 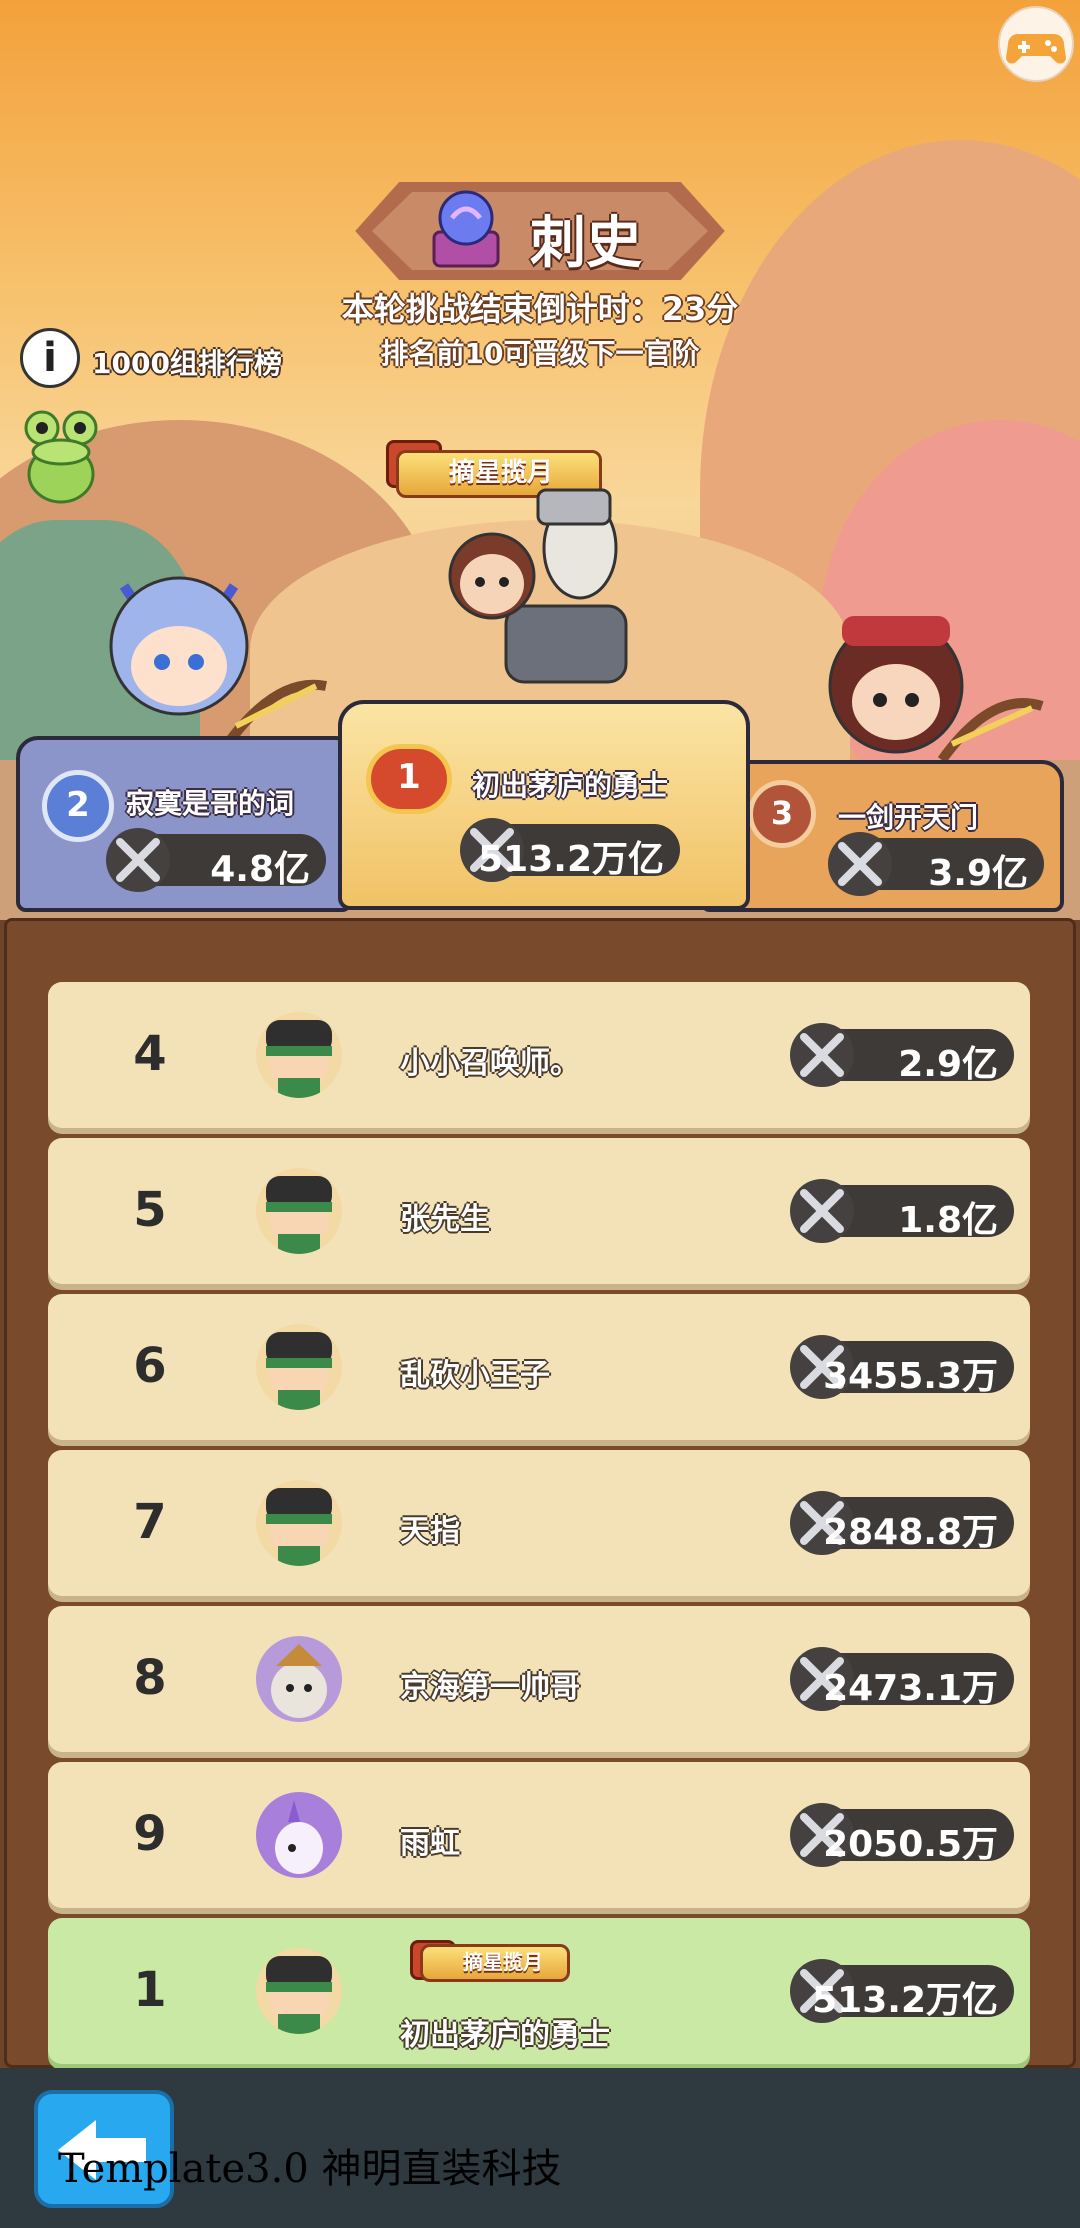 What do you see at coordinates (782, 814) in the screenshot?
I see `rank-medal-3: 3` at bounding box center [782, 814].